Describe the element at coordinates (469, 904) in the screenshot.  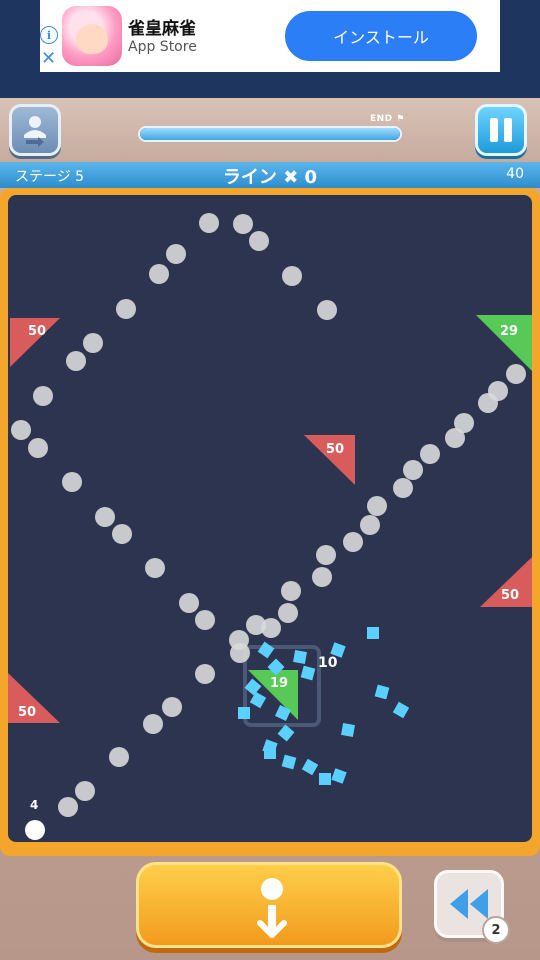
I see `rewind-icon` at that location.